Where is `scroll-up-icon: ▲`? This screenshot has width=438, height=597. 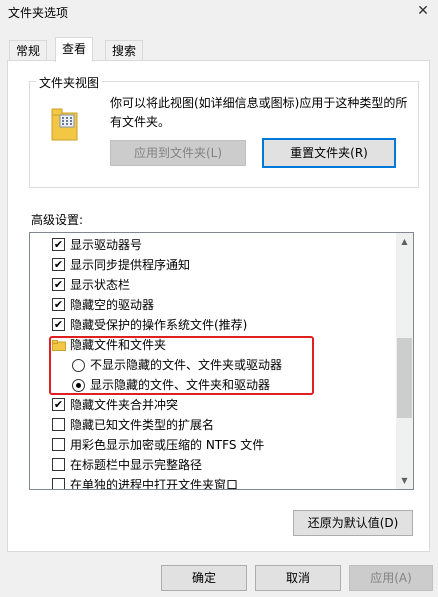 scroll-up-icon: ▲ is located at coordinates (404, 241).